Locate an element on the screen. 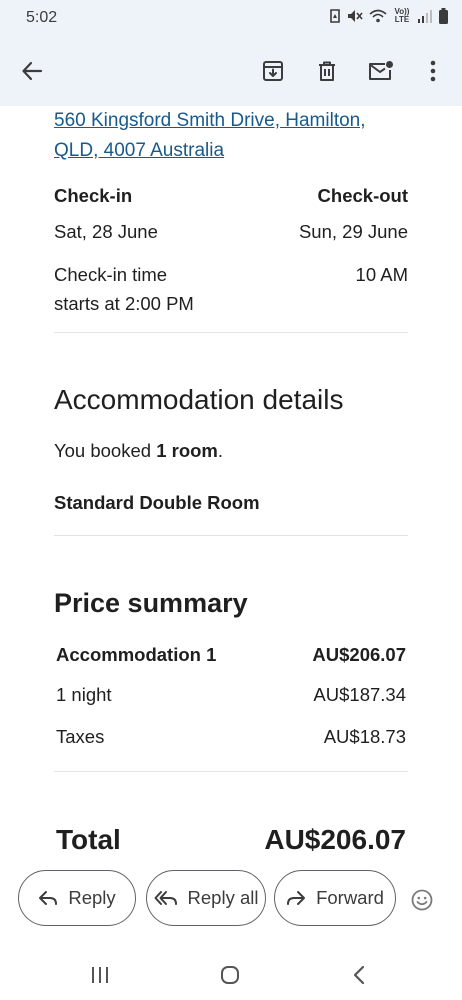 The width and height of the screenshot is (462, 1000). booked-suffix: . is located at coordinates (220, 450).